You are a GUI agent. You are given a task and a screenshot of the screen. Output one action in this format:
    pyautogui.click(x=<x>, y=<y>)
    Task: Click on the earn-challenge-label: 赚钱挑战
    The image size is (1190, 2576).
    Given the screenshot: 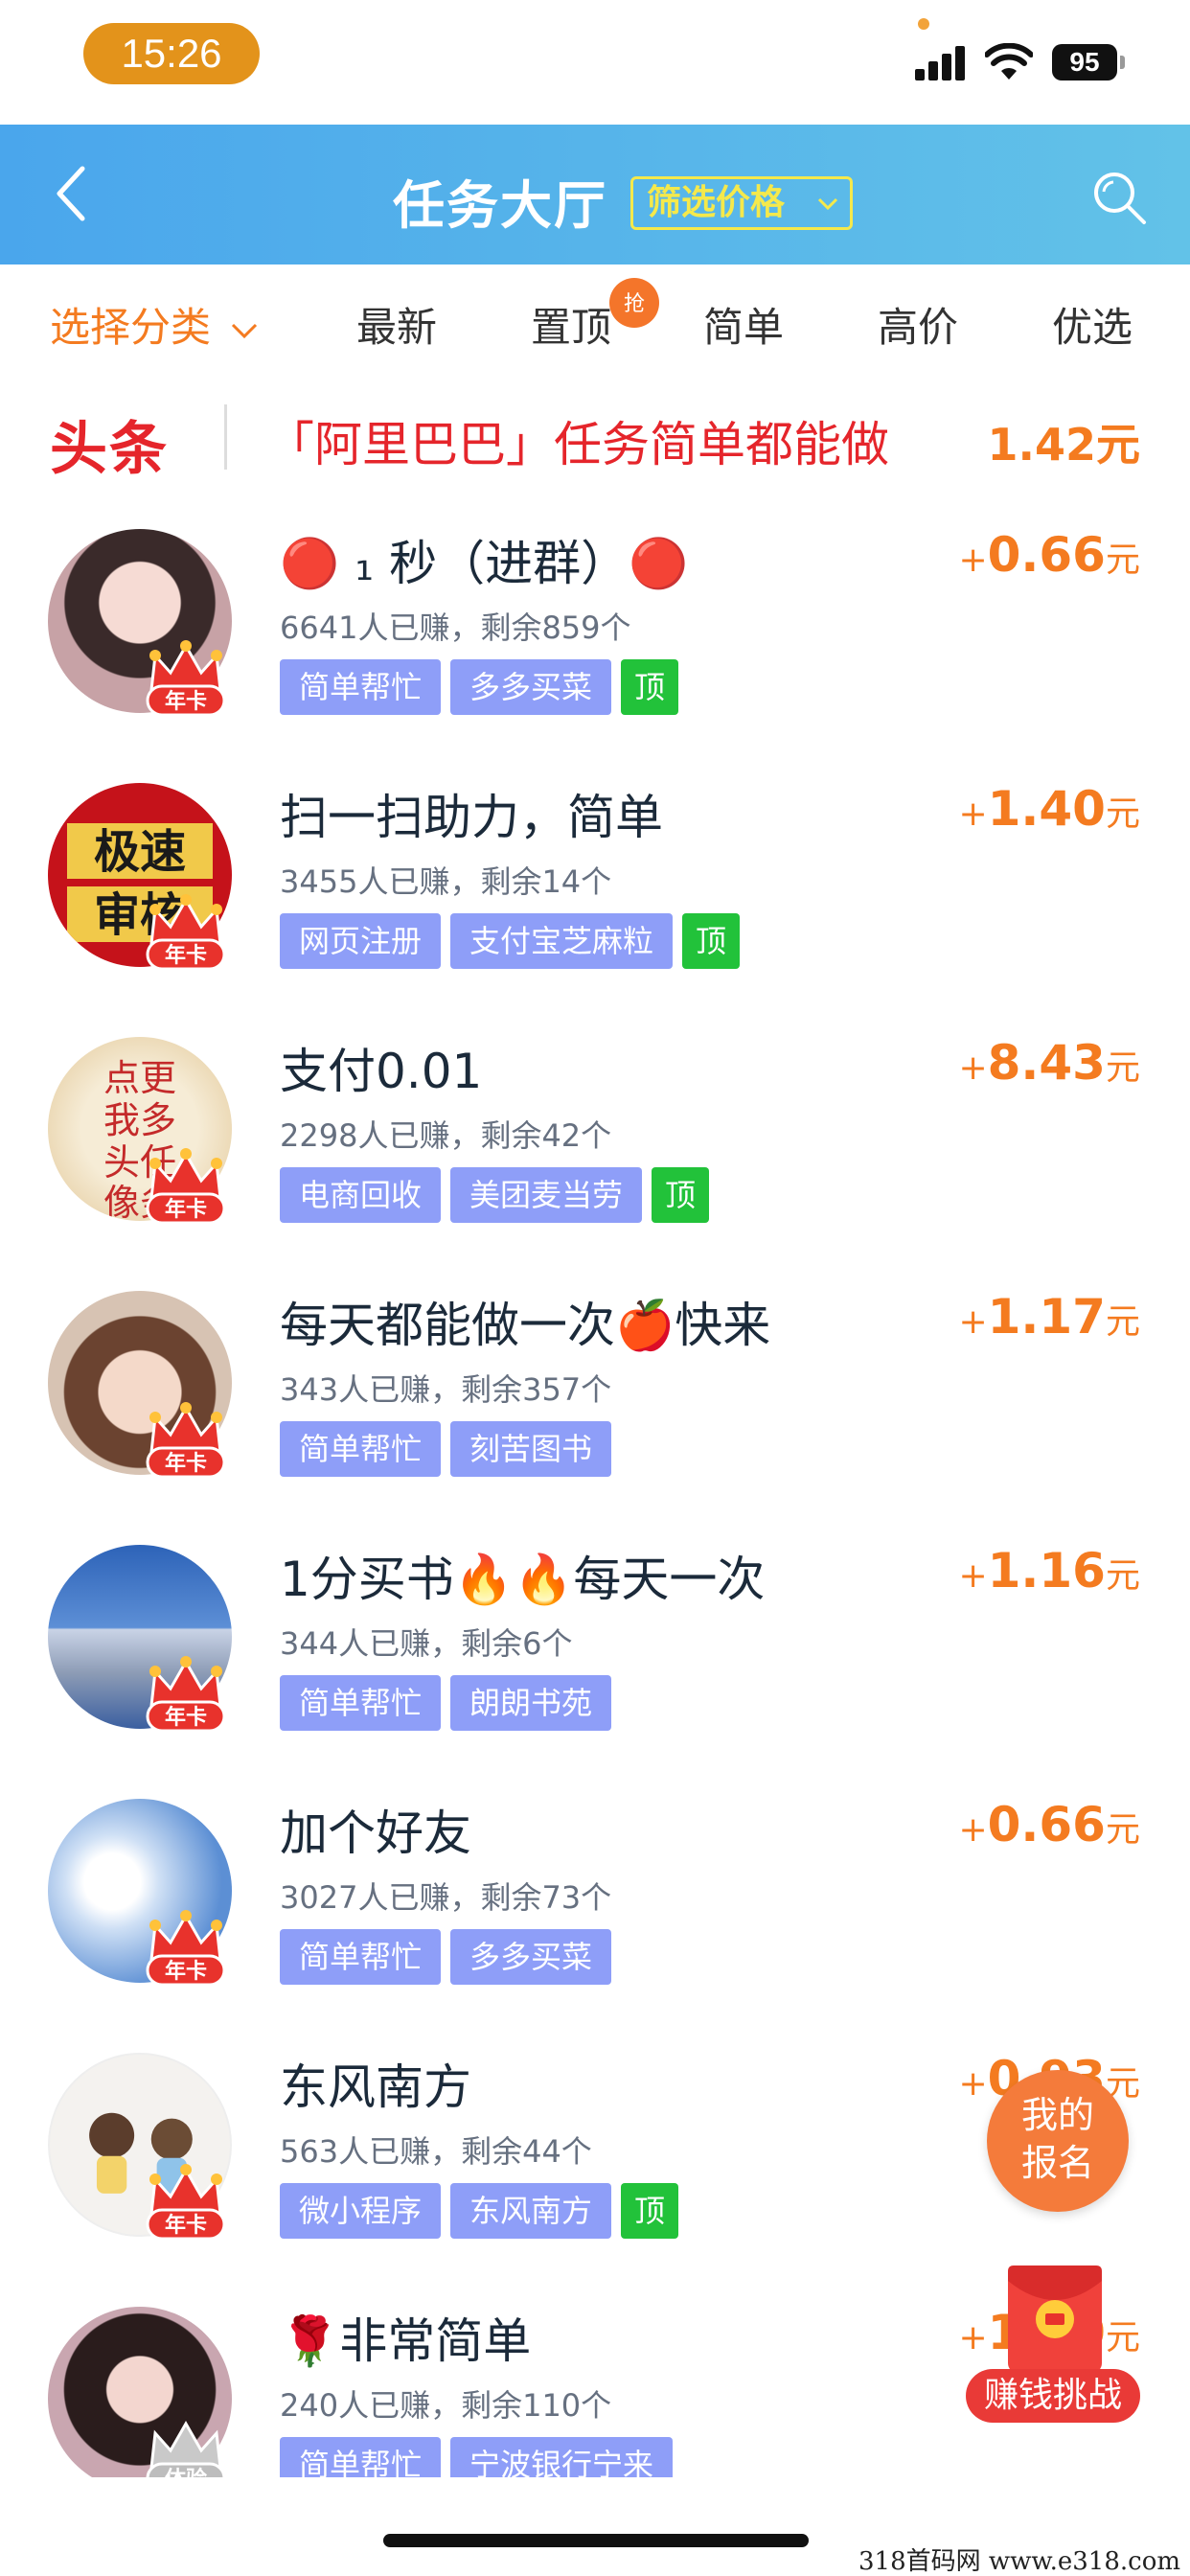 What is the action you would take?
    pyautogui.click(x=1053, y=2396)
    